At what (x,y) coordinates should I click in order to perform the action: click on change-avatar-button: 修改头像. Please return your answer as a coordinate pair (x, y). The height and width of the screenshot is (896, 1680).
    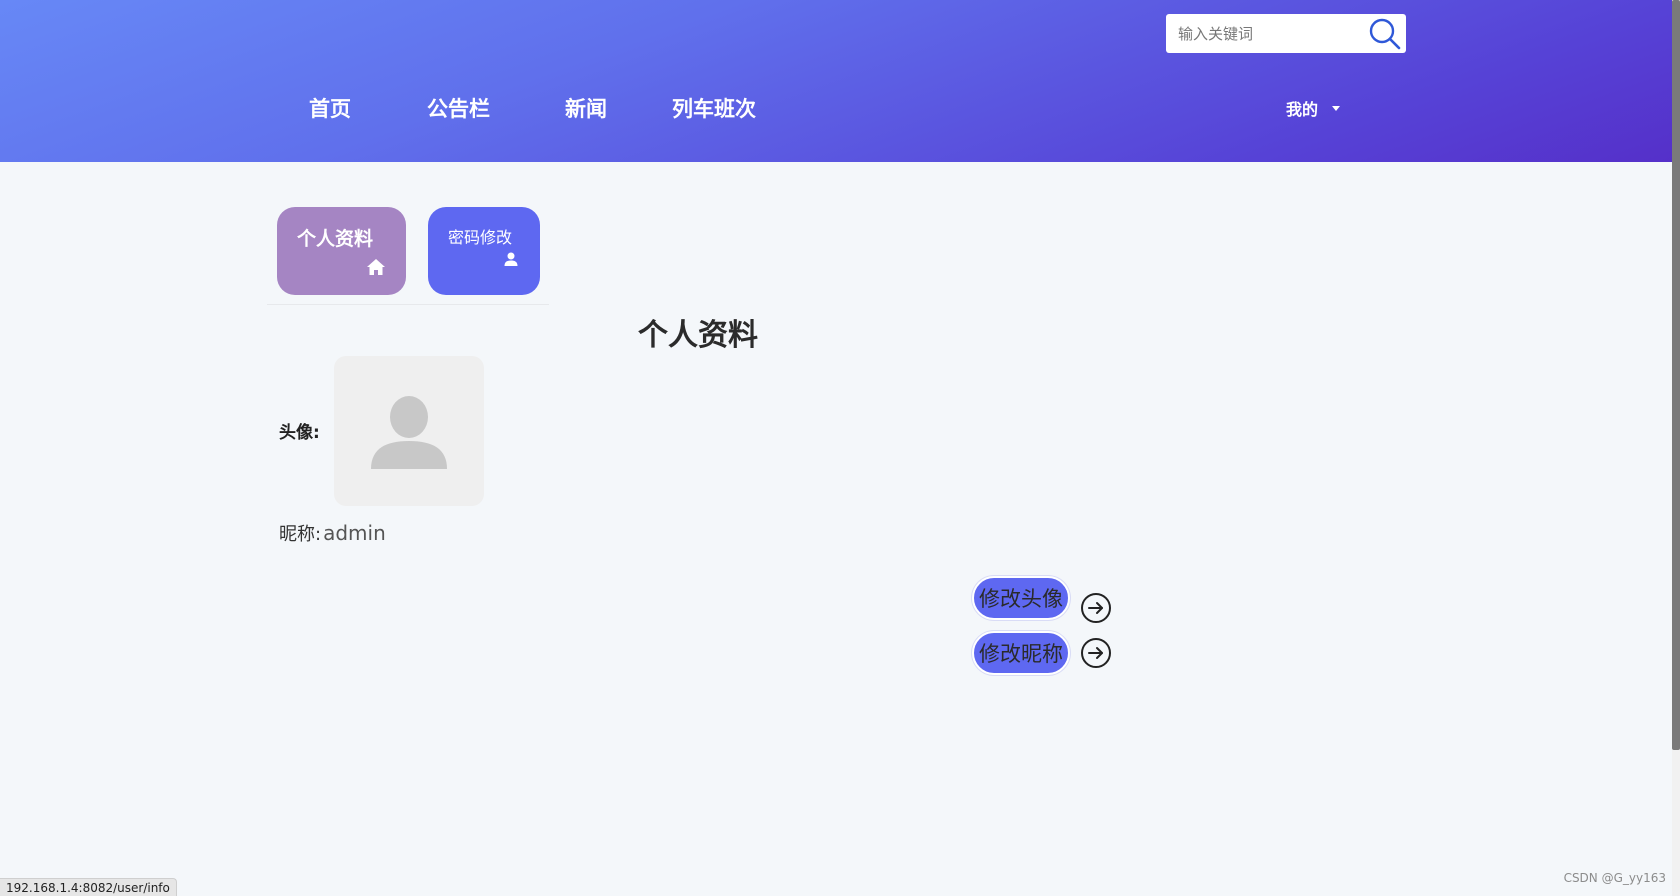
    Looking at the image, I should click on (1021, 598).